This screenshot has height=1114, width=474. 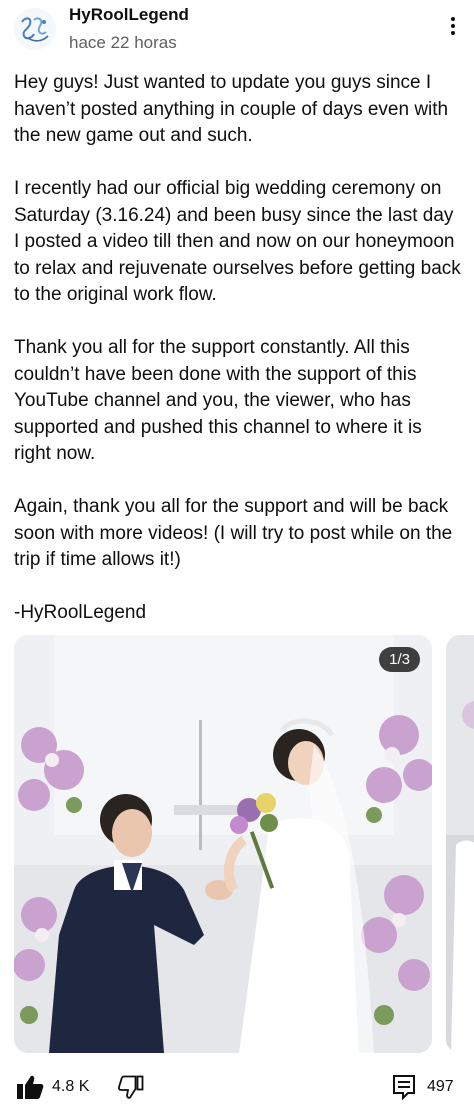 What do you see at coordinates (129, 15) in the screenshot?
I see `channel-name: HyRoolLegend` at bounding box center [129, 15].